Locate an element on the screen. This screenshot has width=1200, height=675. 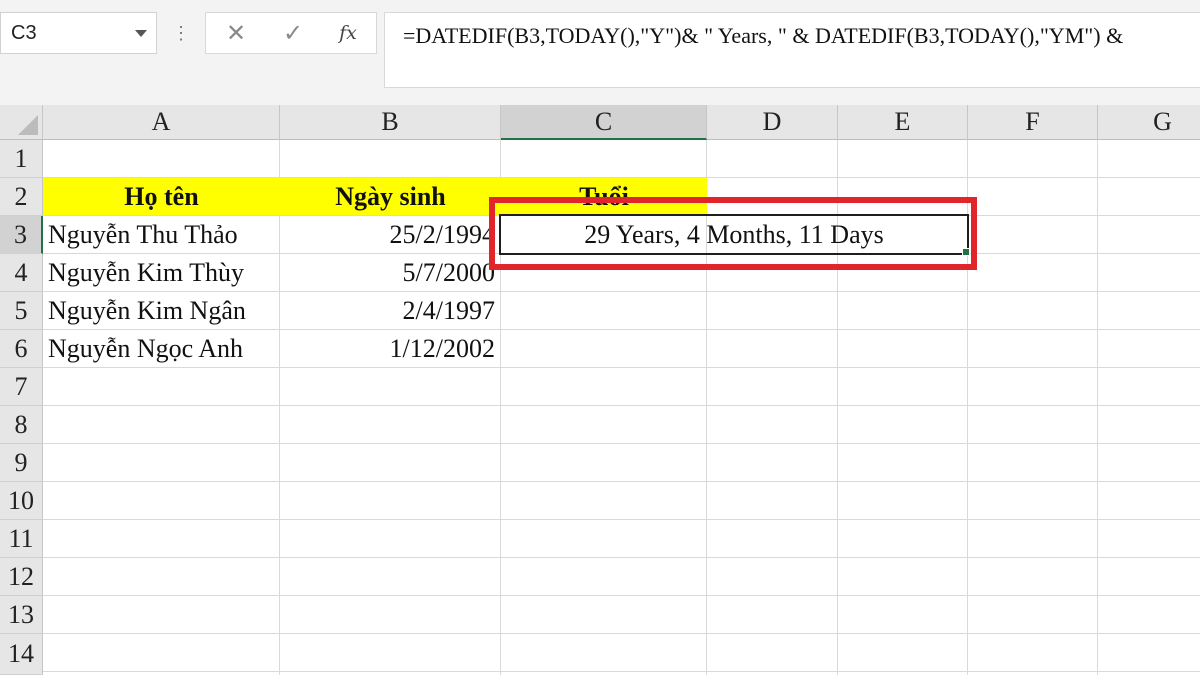
row-header-10: 10 is located at coordinates (21, 501).